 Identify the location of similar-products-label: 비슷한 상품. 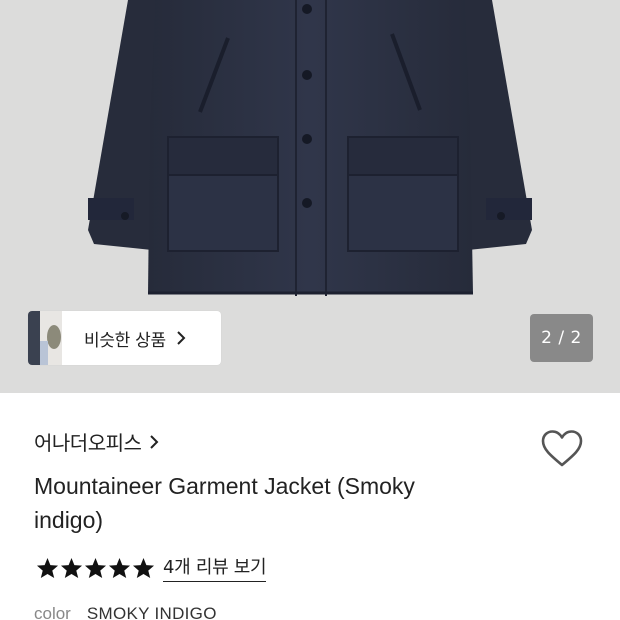
(125, 340).